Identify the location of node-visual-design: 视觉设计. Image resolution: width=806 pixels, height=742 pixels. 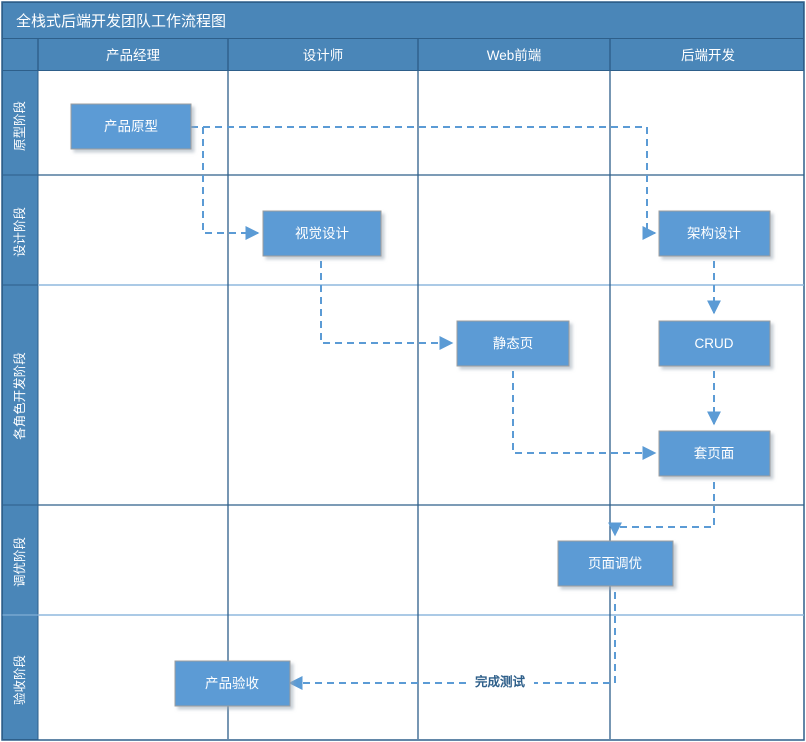
(322, 233).